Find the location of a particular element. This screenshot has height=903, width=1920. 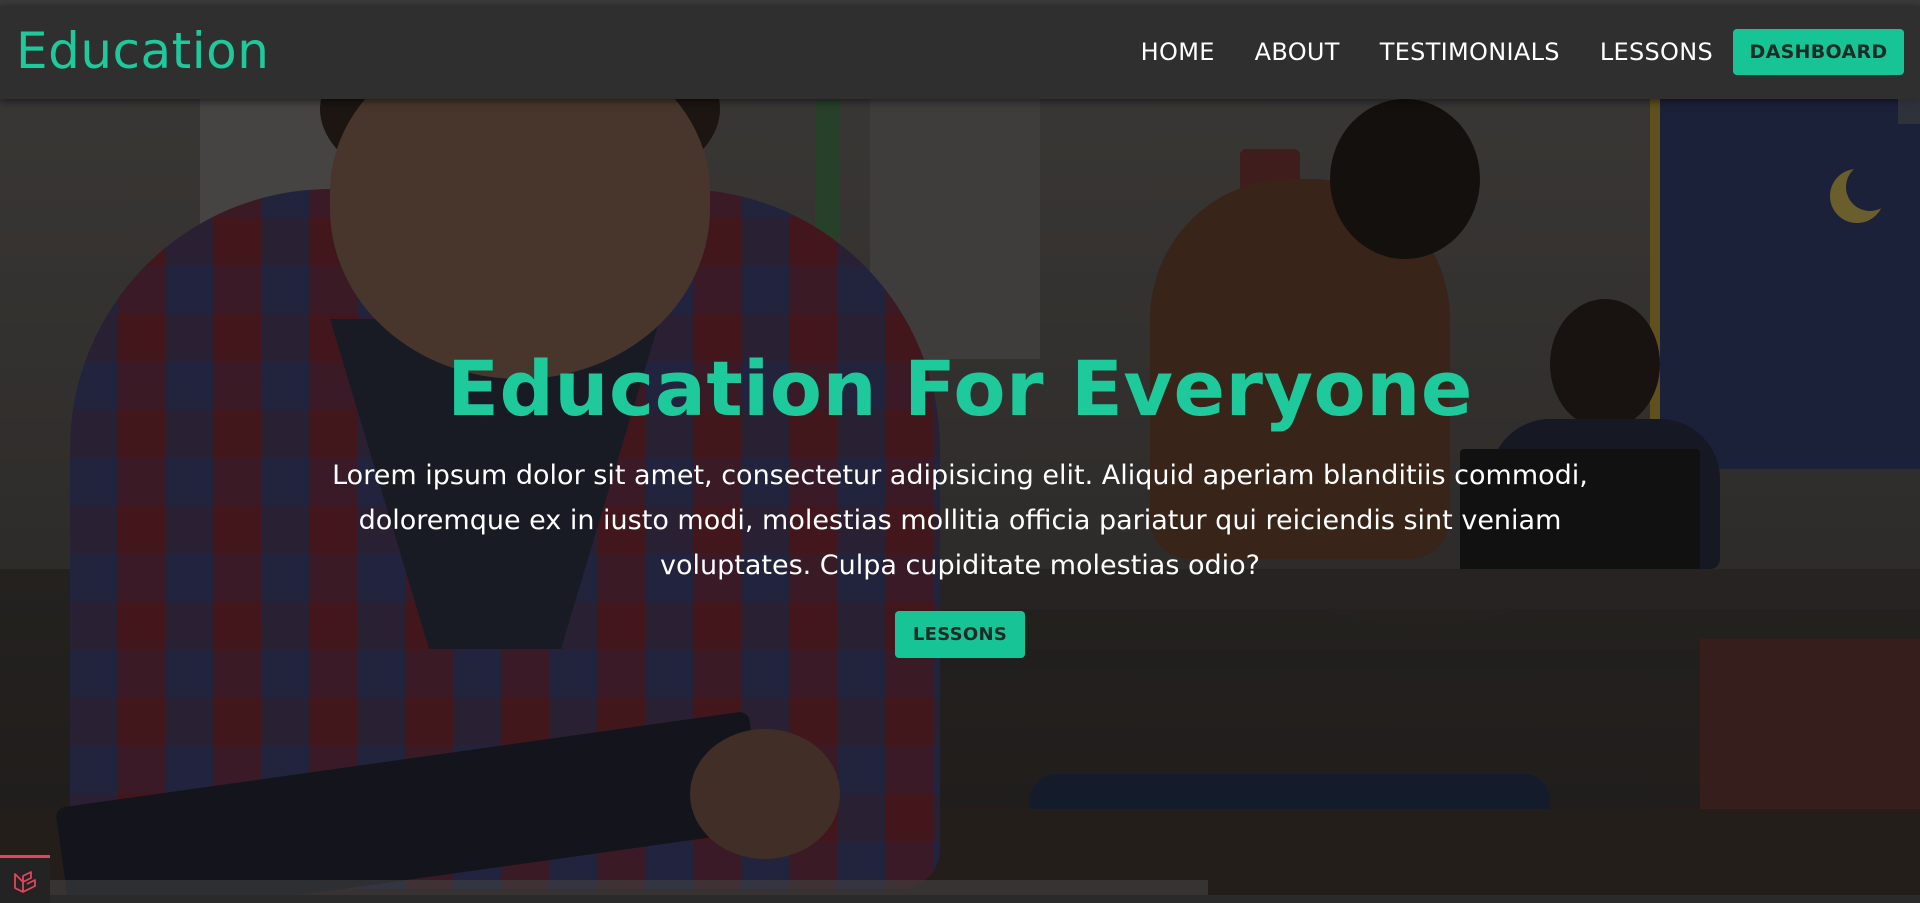

dashboard-button: DASHBOARD is located at coordinates (1818, 52).